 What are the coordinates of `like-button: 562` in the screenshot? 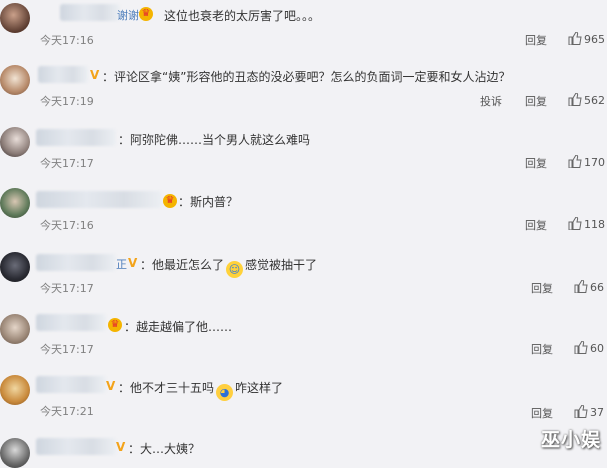 It's located at (586, 100).